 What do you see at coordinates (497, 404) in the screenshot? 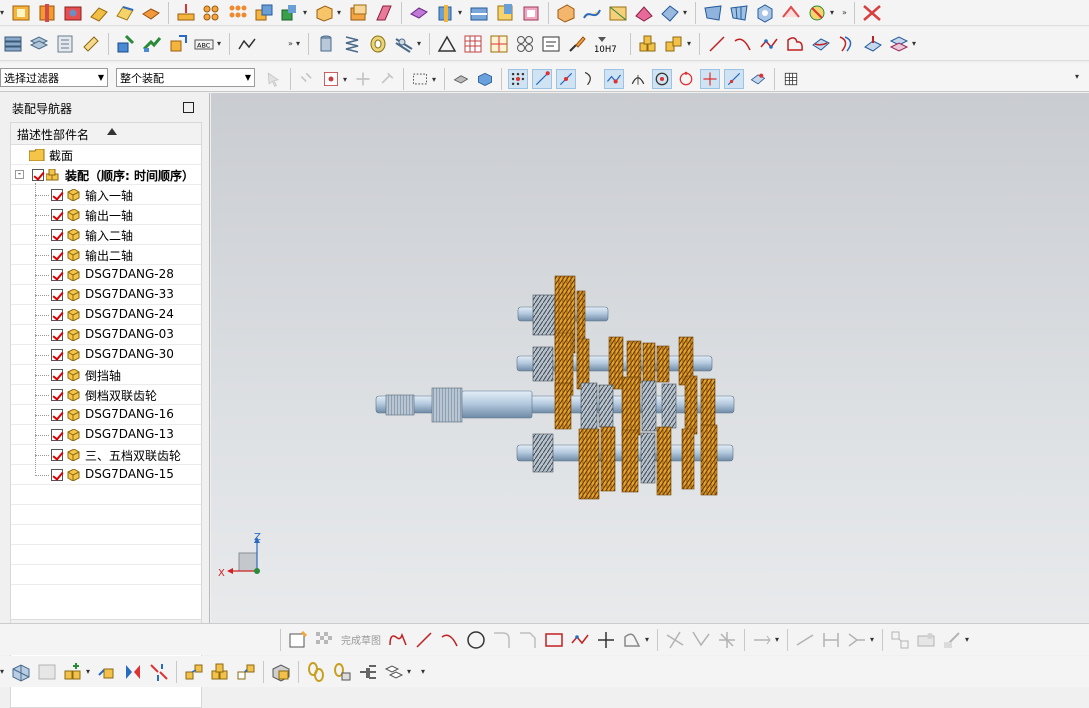
I see `input-sleeve` at bounding box center [497, 404].